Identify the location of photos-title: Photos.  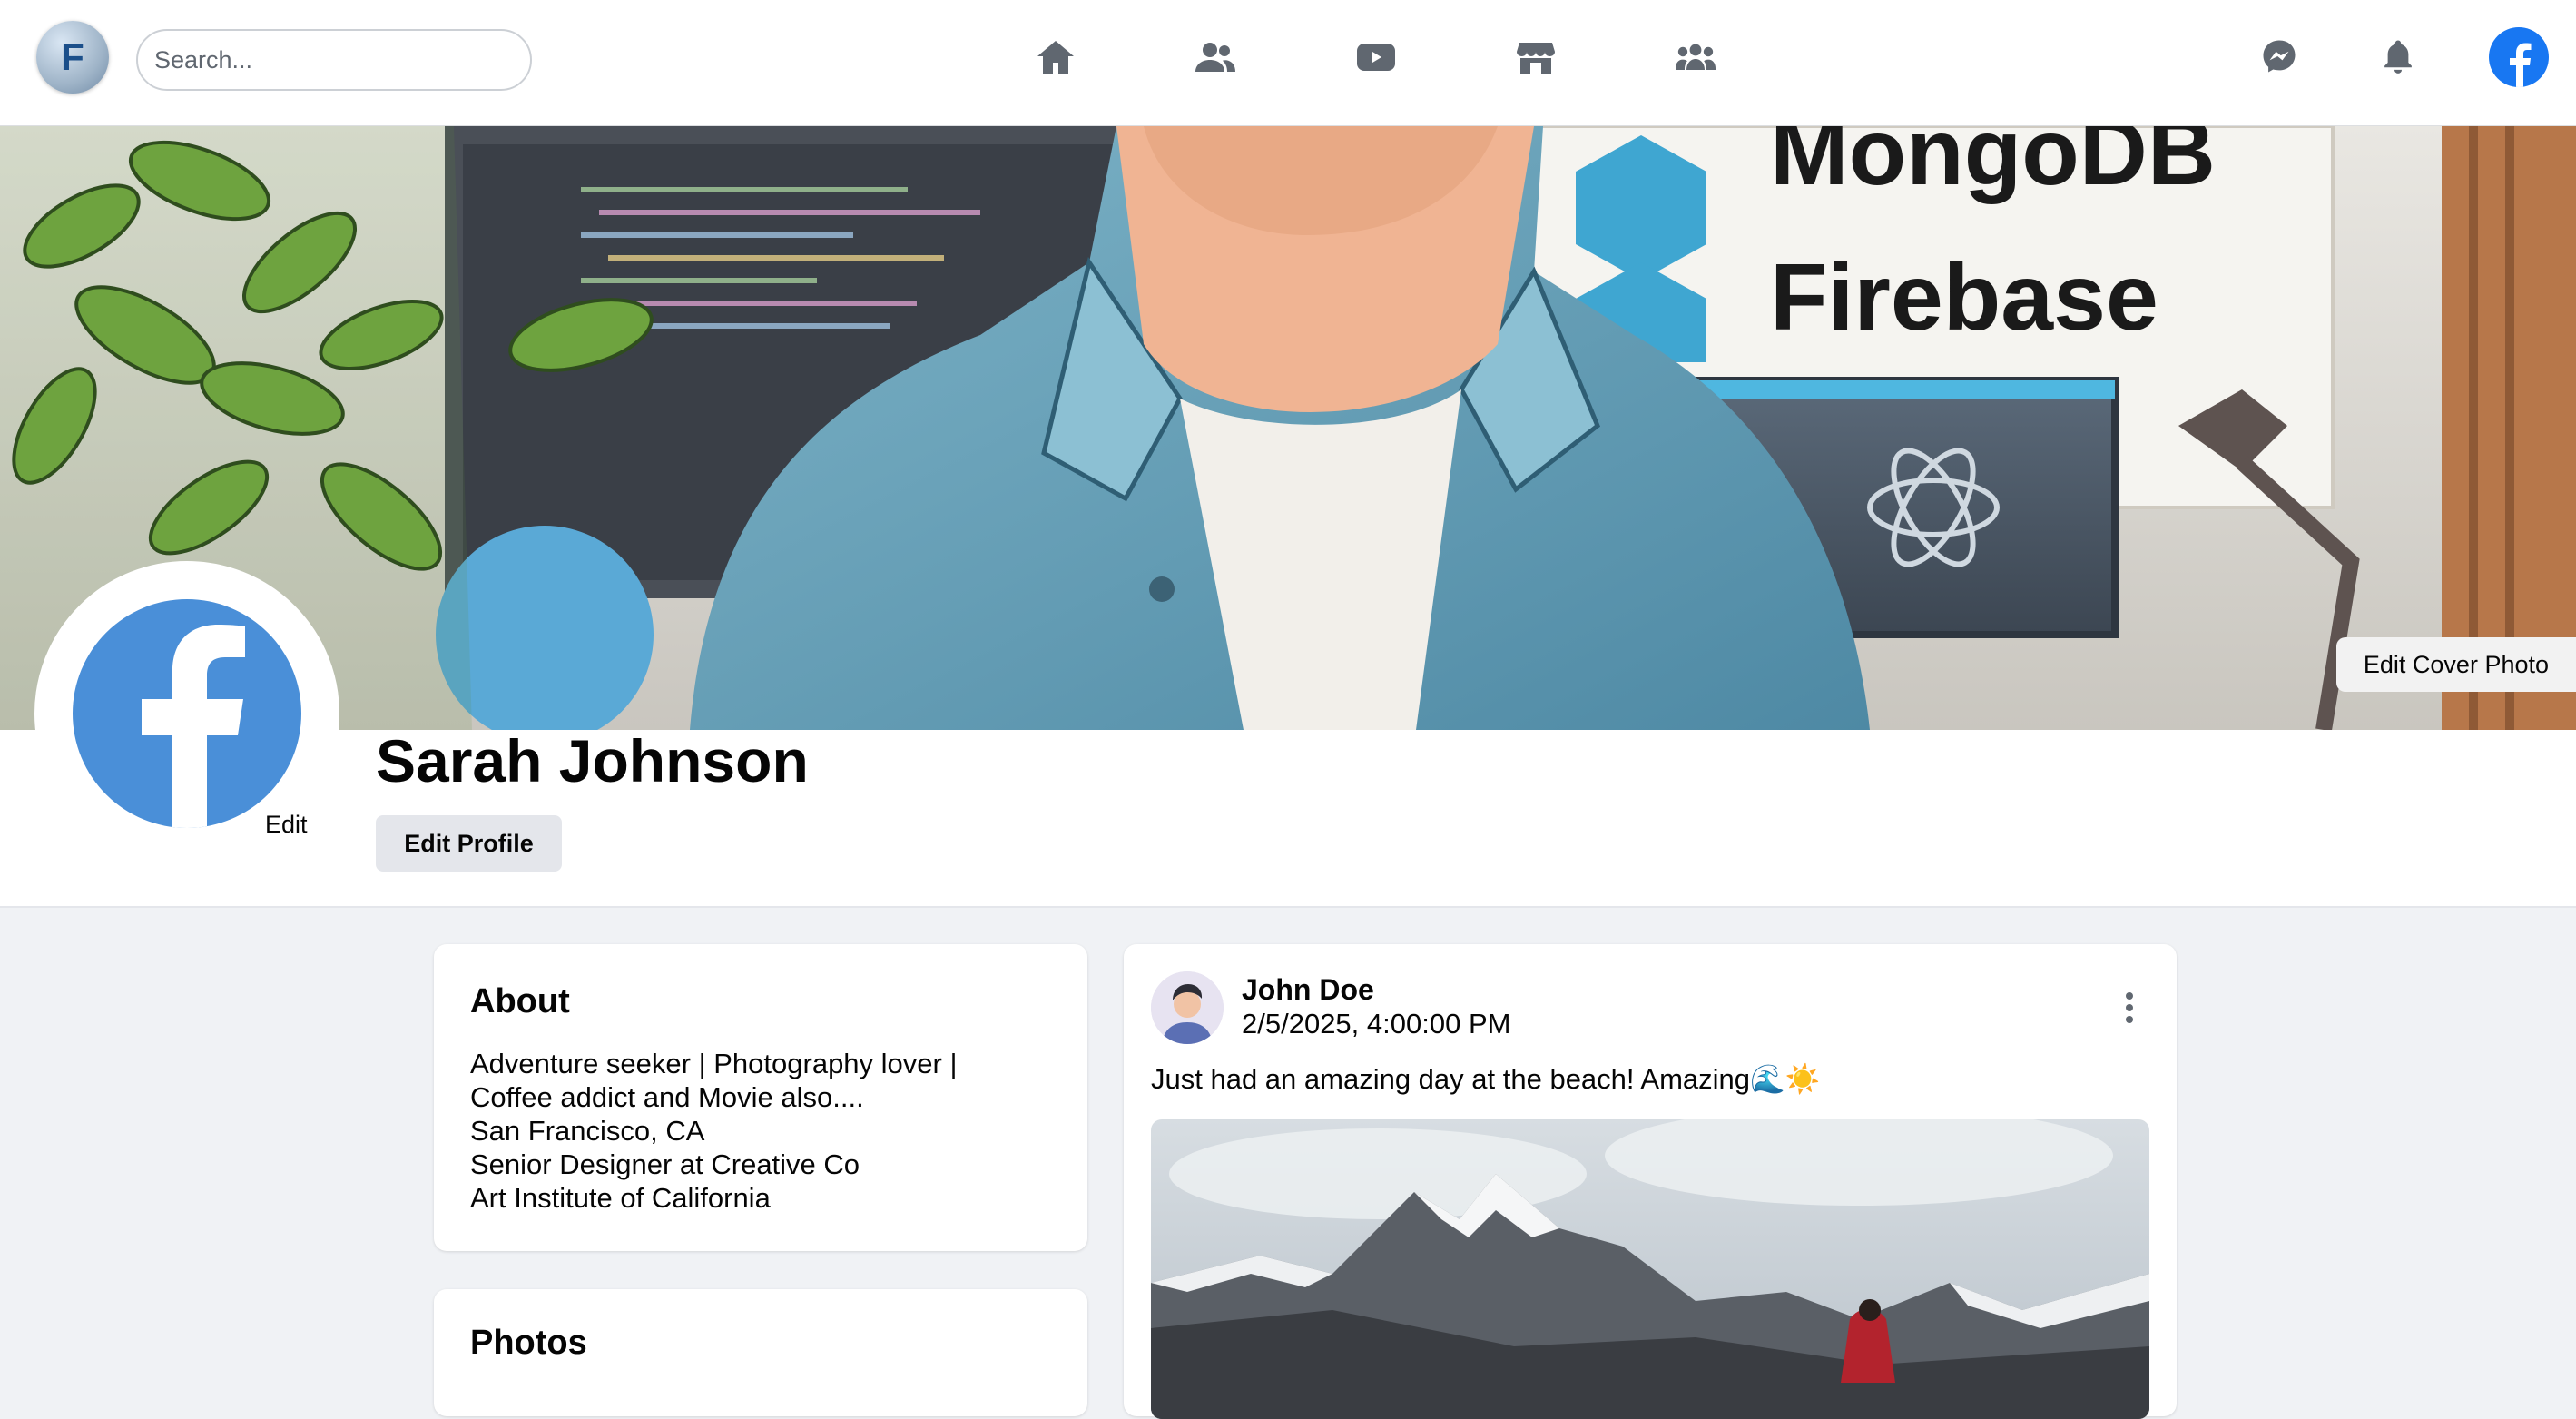
(528, 1343).